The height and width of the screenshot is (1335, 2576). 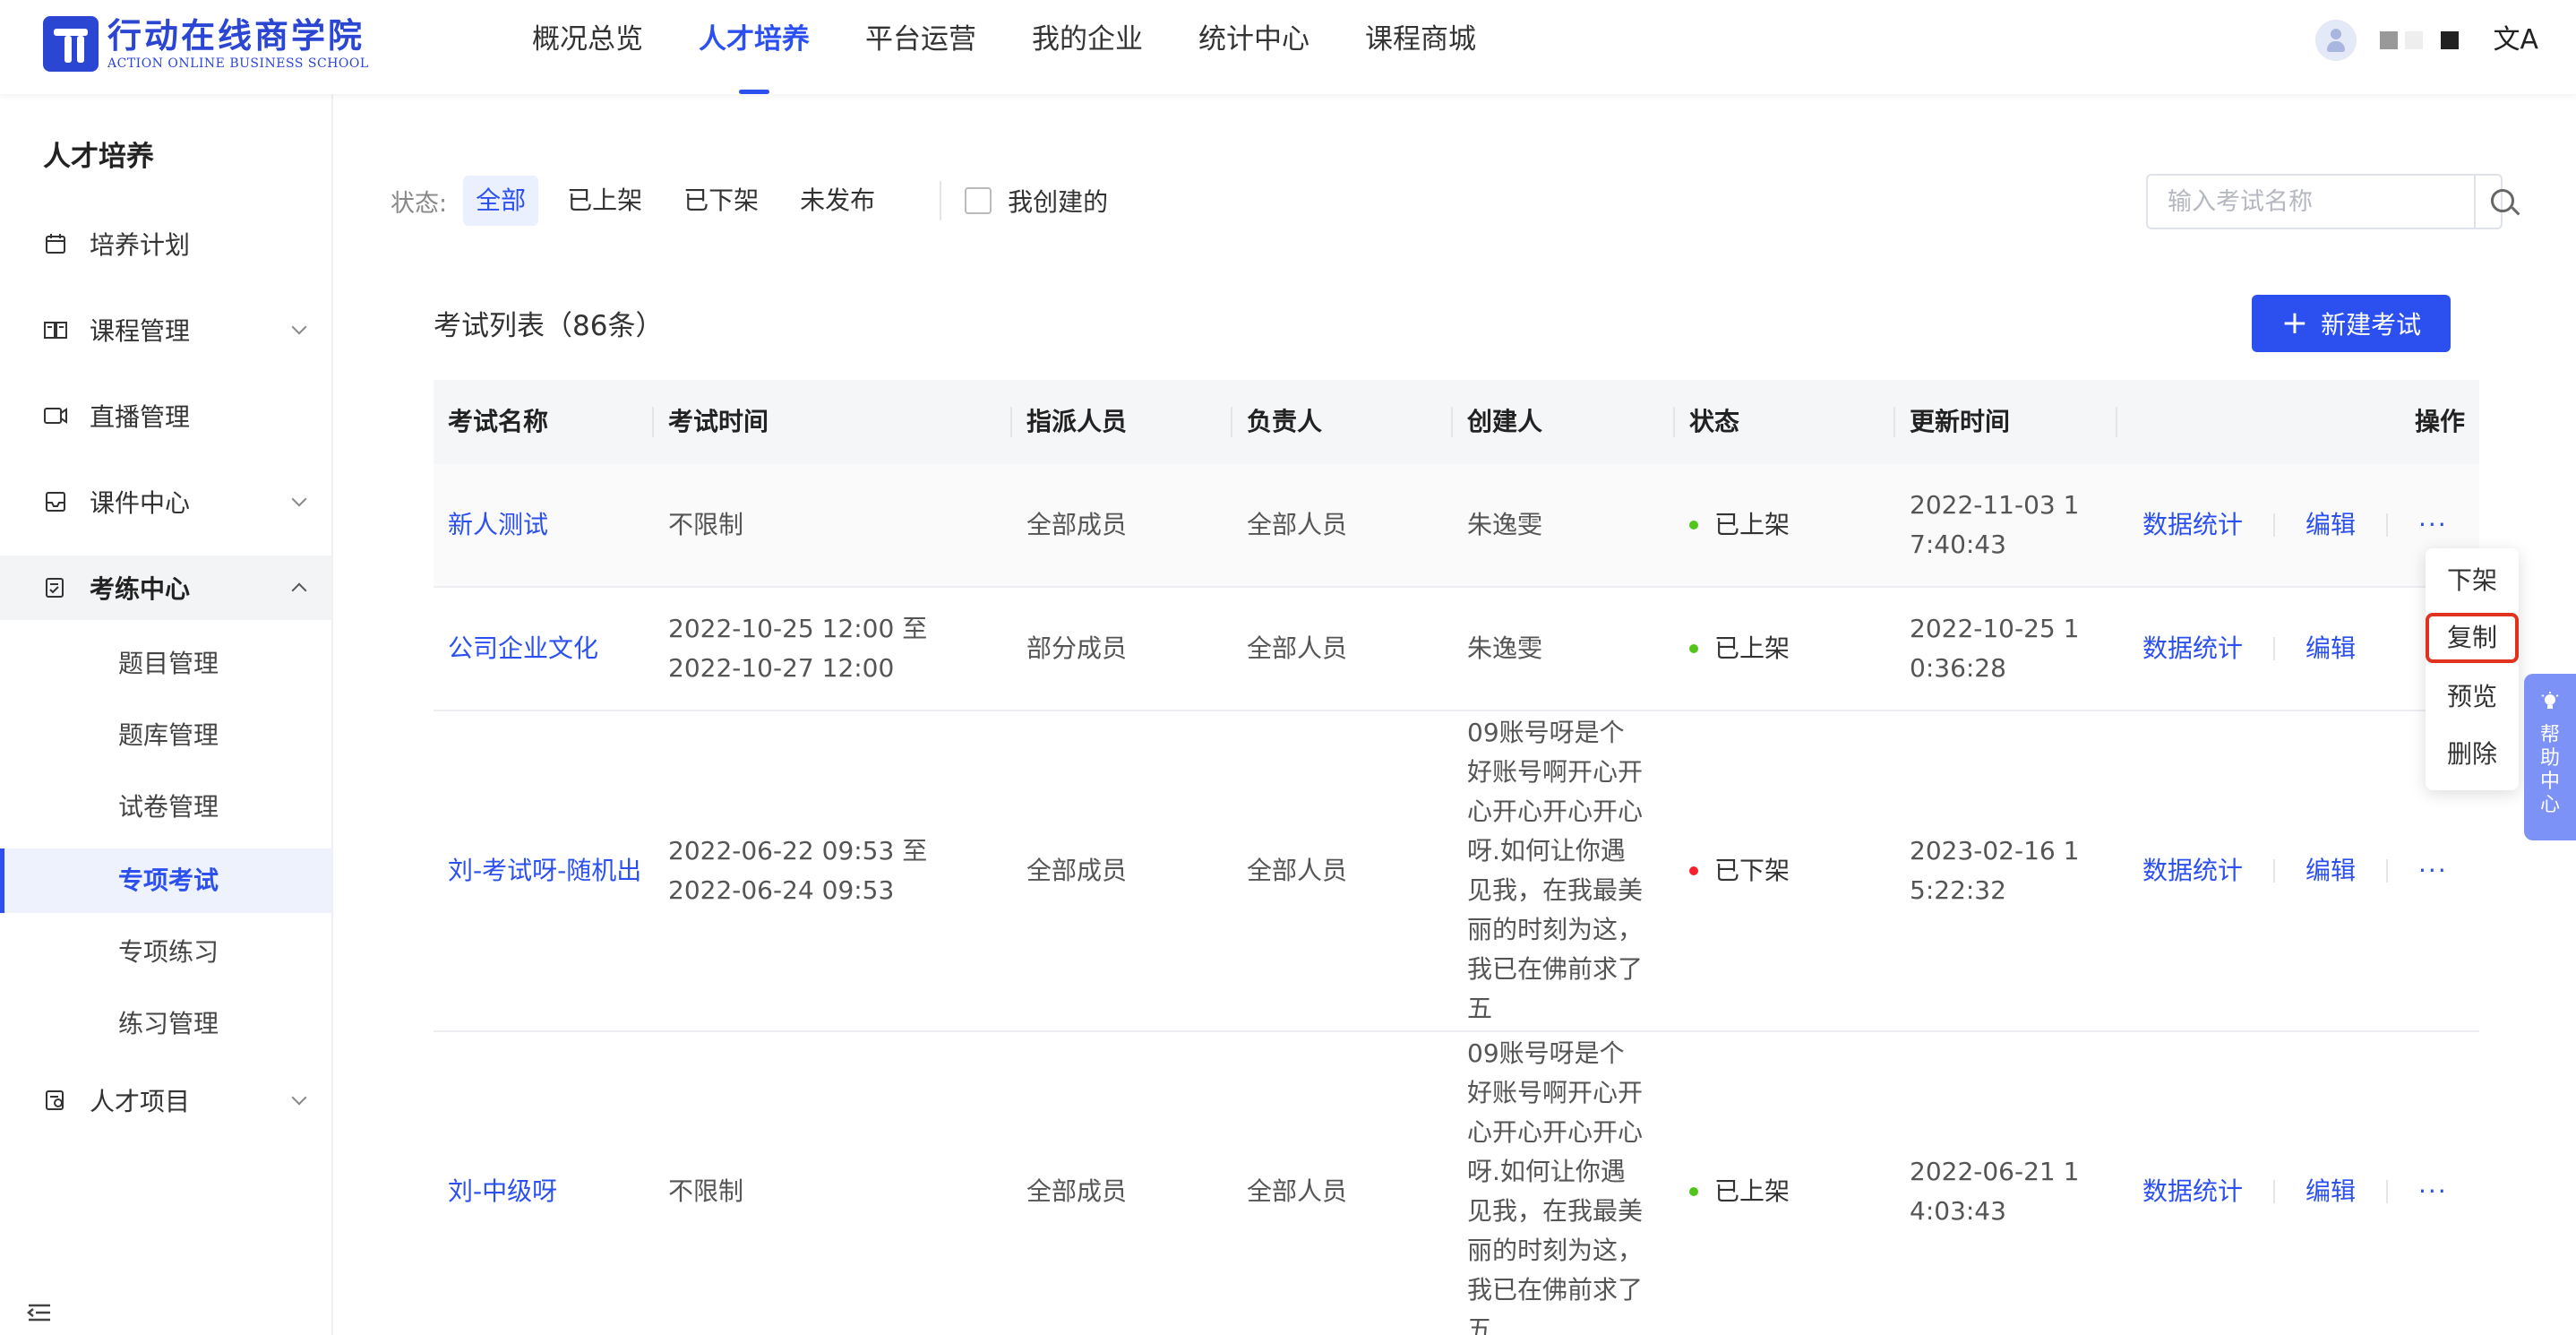 What do you see at coordinates (837, 201) in the screenshot?
I see `filter-draft: 未发布` at bounding box center [837, 201].